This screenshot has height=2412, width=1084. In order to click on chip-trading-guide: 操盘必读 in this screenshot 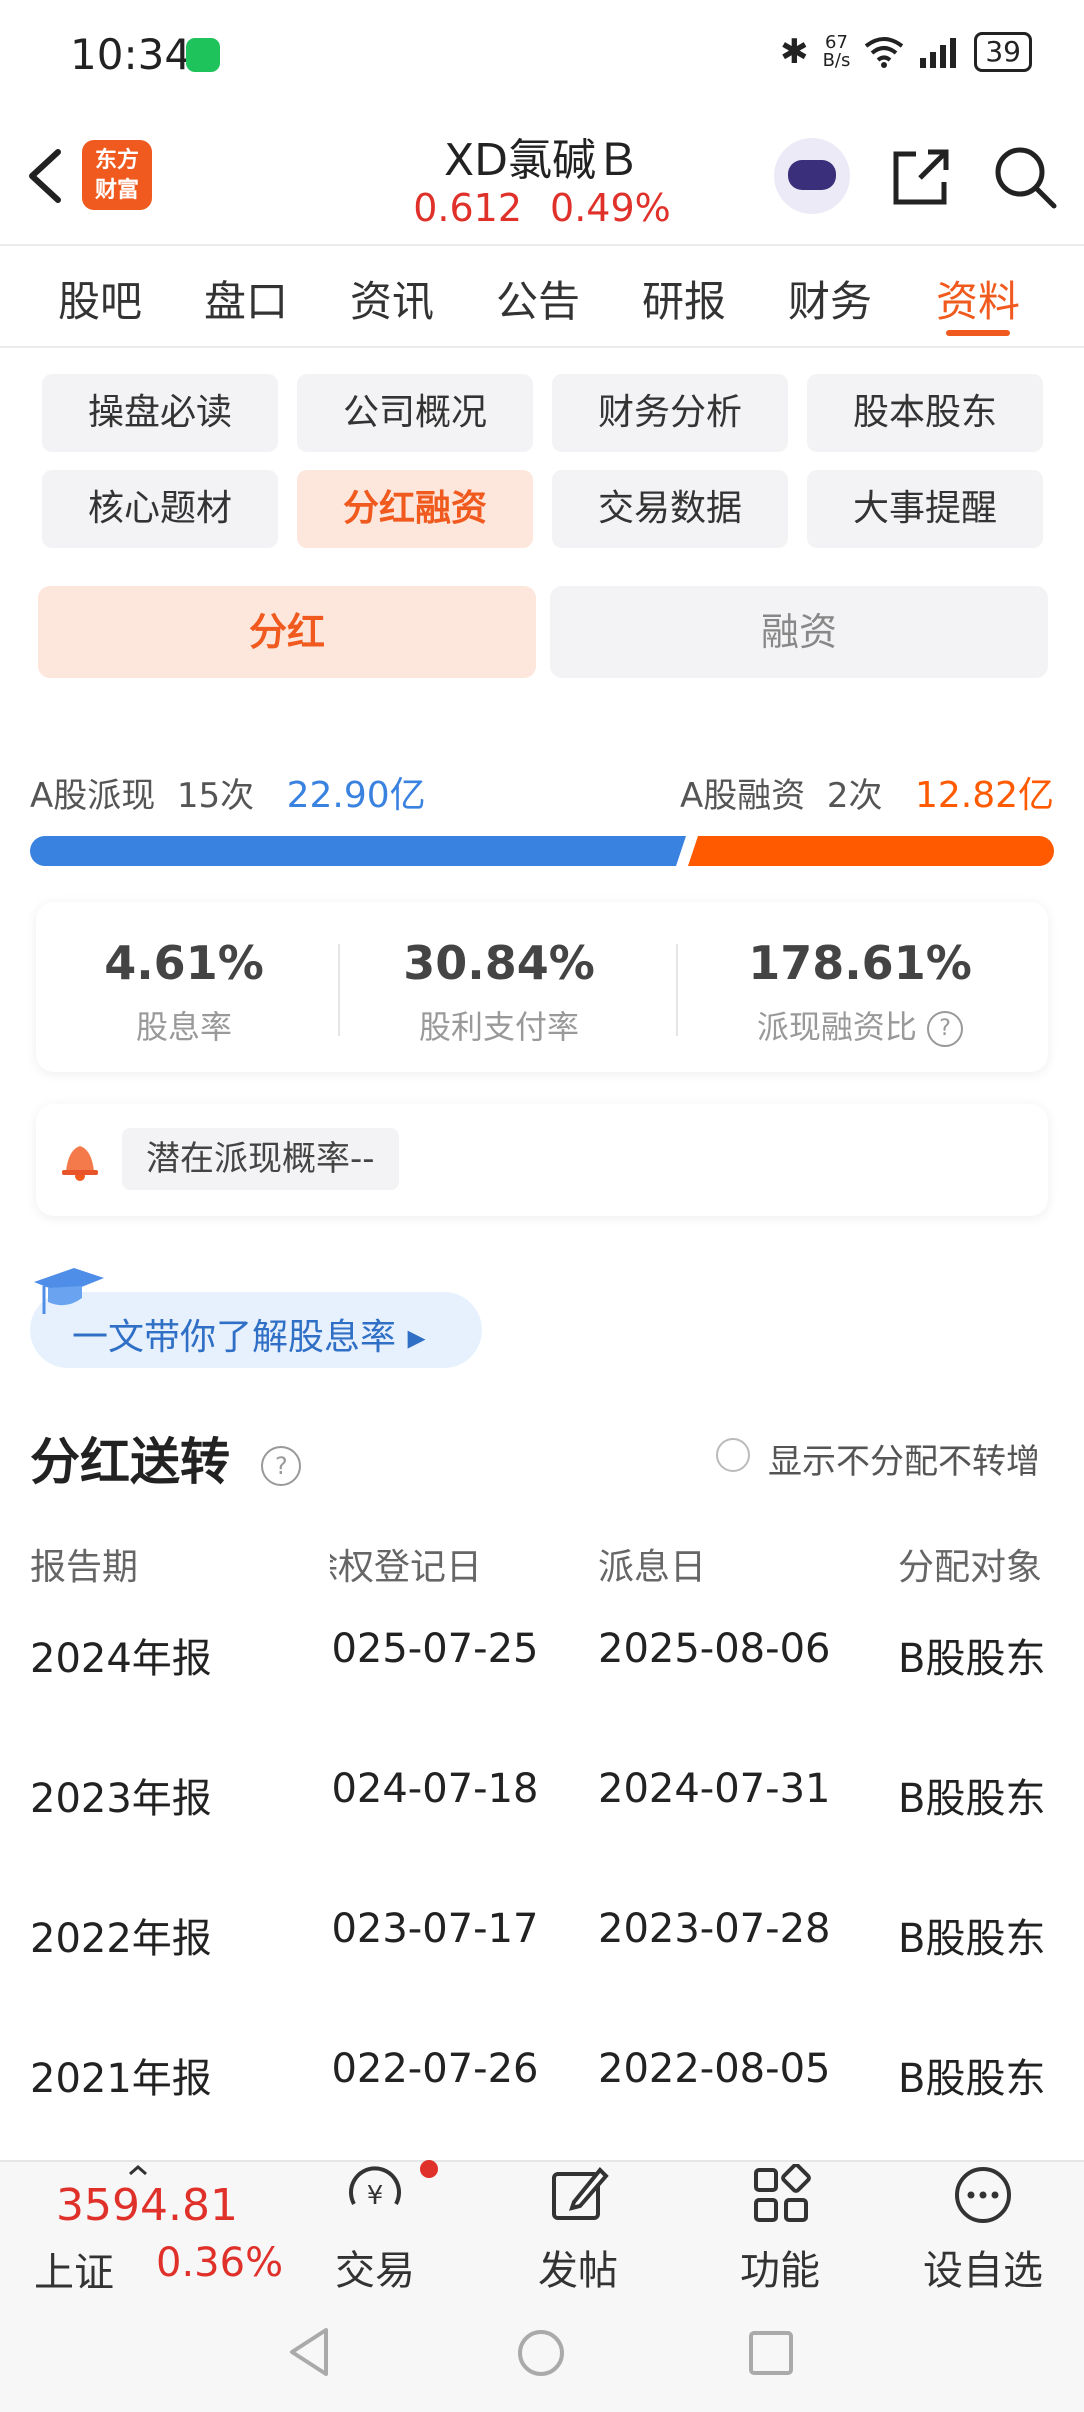, I will do `click(160, 413)`.